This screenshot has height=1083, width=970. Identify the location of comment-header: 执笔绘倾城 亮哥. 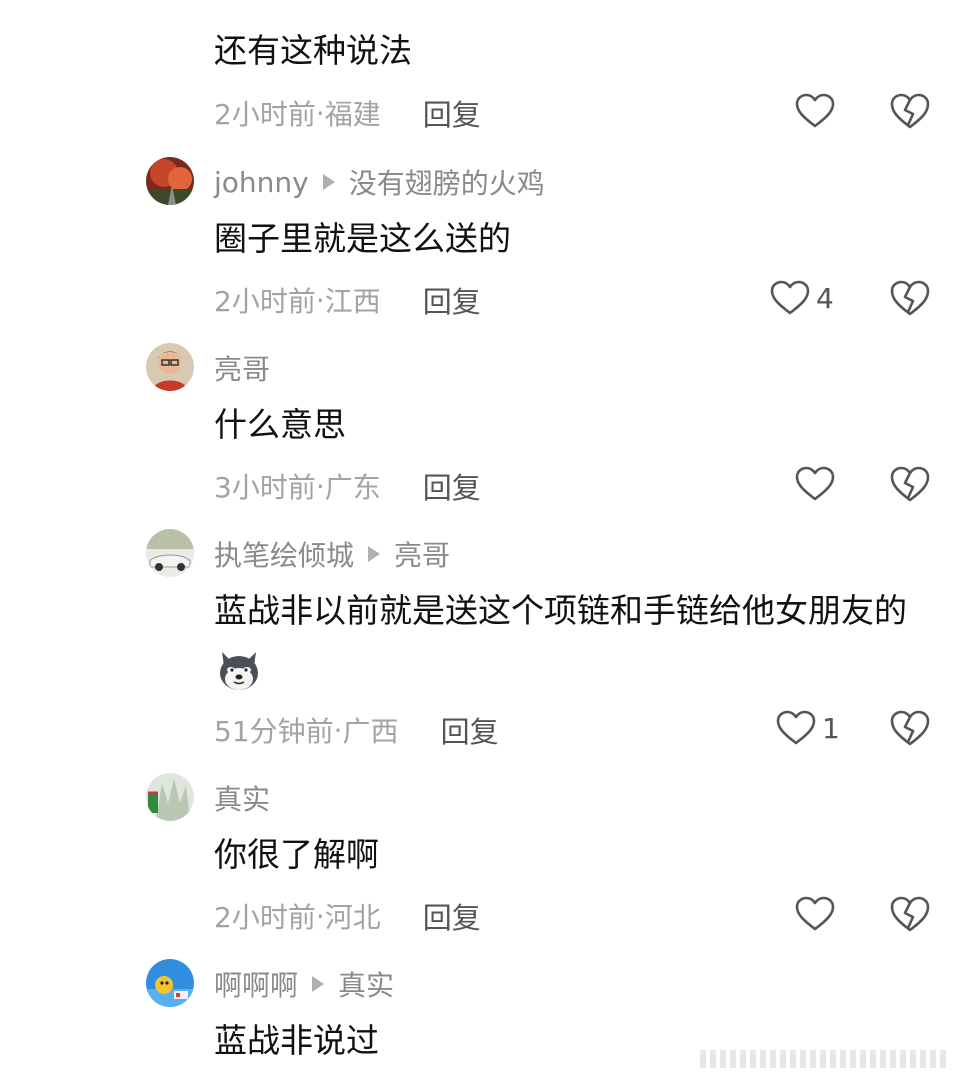
(332, 554).